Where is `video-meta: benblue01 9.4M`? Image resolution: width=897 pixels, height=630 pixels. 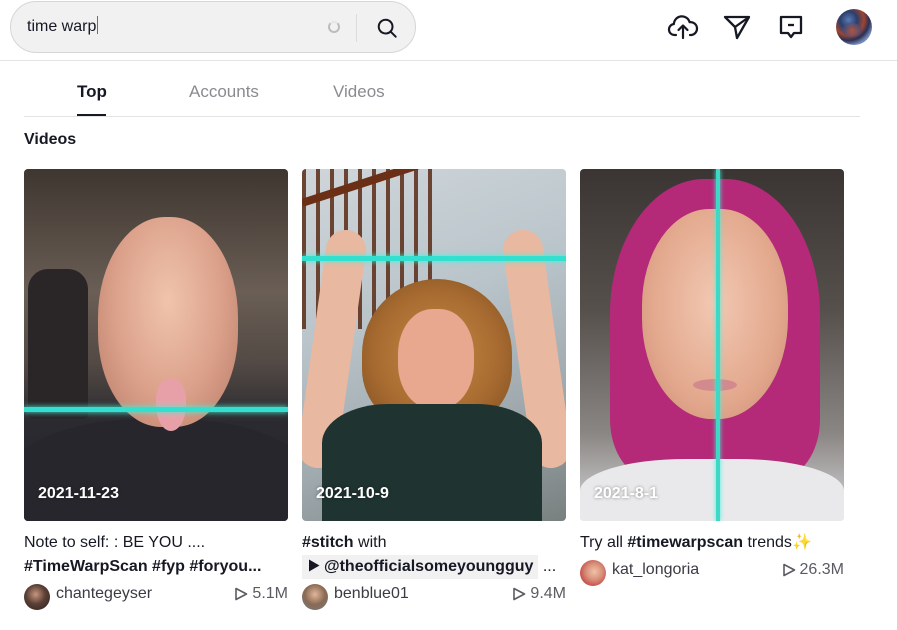 video-meta: benblue01 9.4M is located at coordinates (434, 597).